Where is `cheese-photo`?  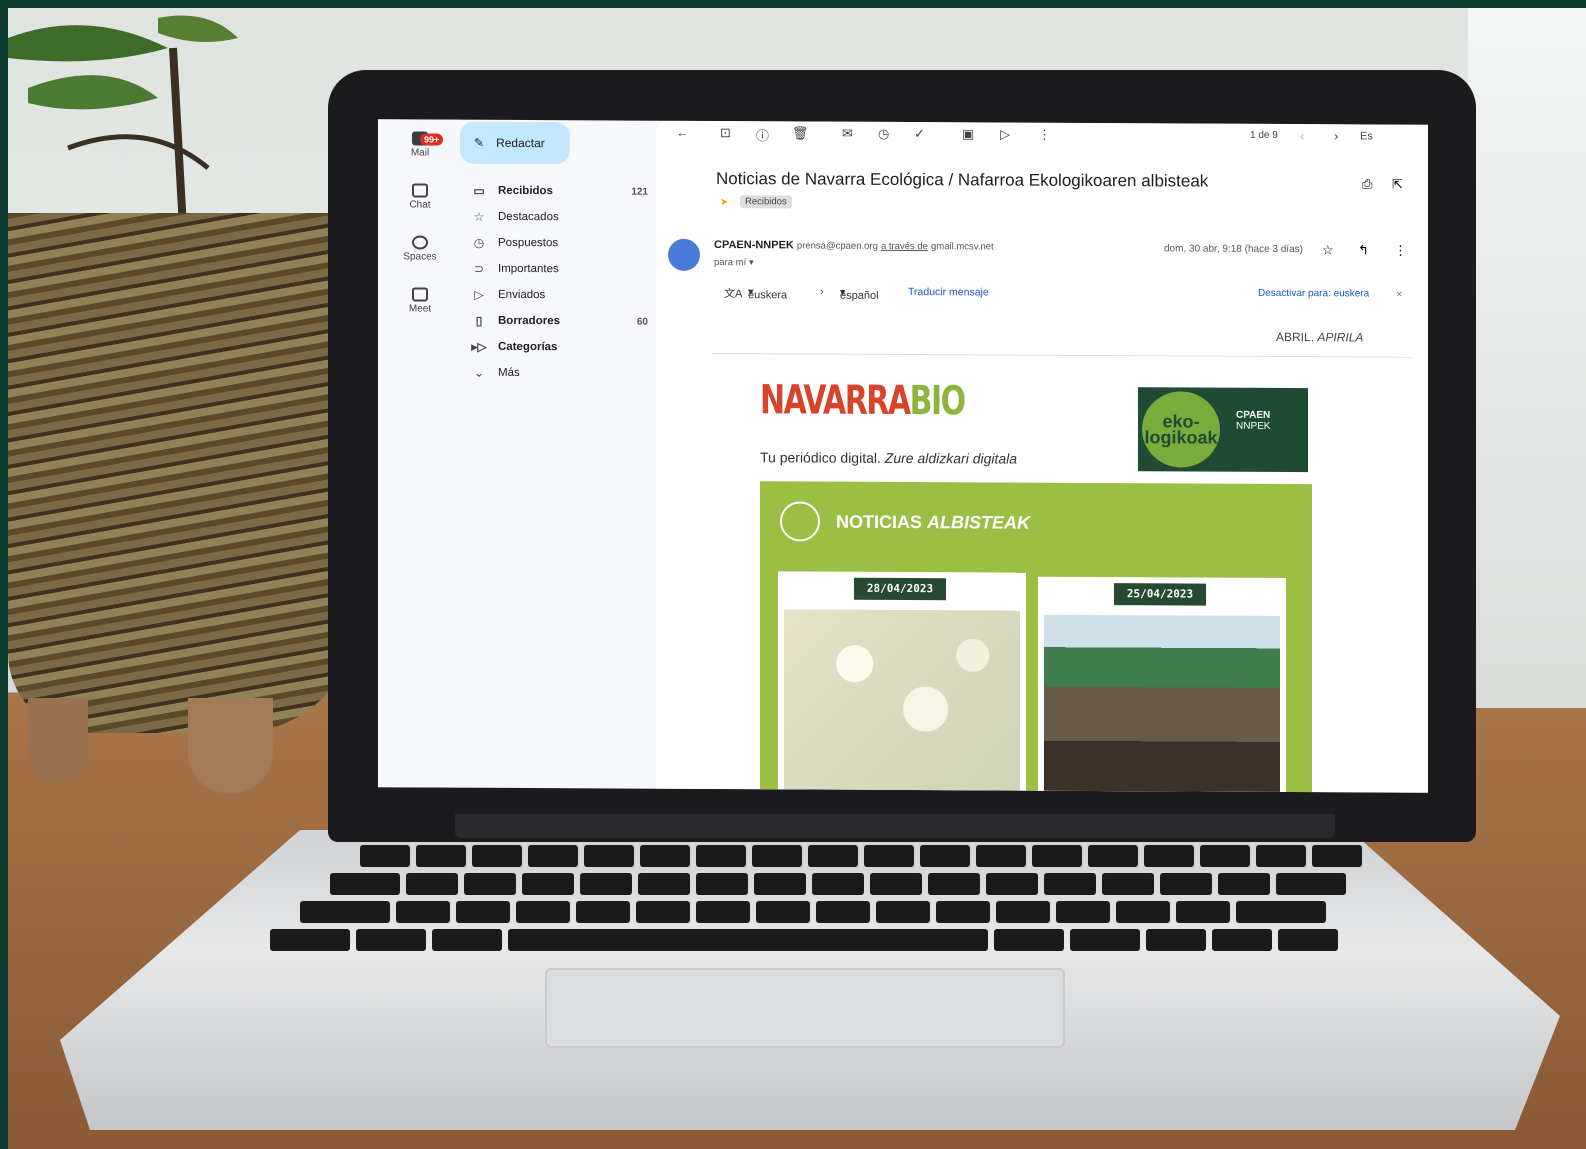 cheese-photo is located at coordinates (902, 700).